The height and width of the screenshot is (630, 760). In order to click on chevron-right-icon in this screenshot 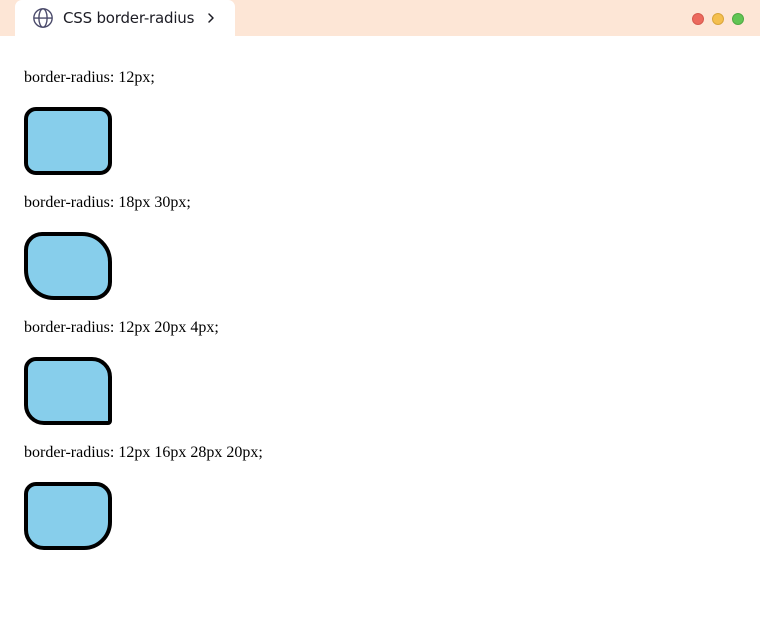, I will do `click(211, 18)`.